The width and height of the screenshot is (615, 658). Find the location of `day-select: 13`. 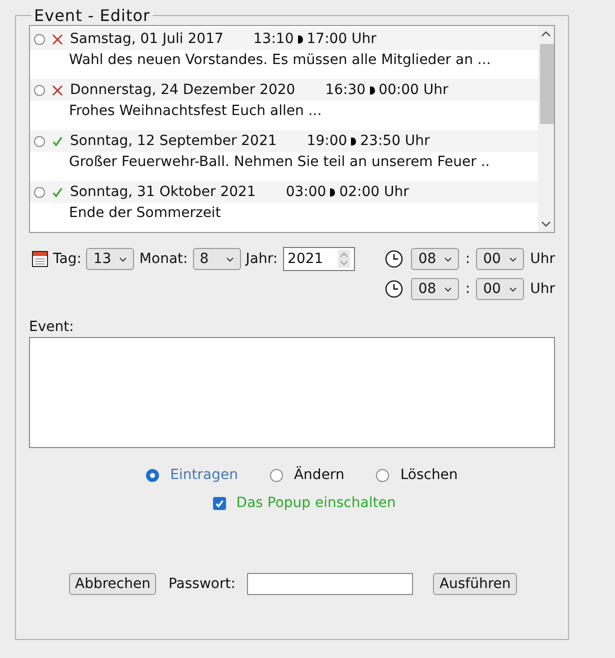

day-select: 13 is located at coordinates (110, 259).